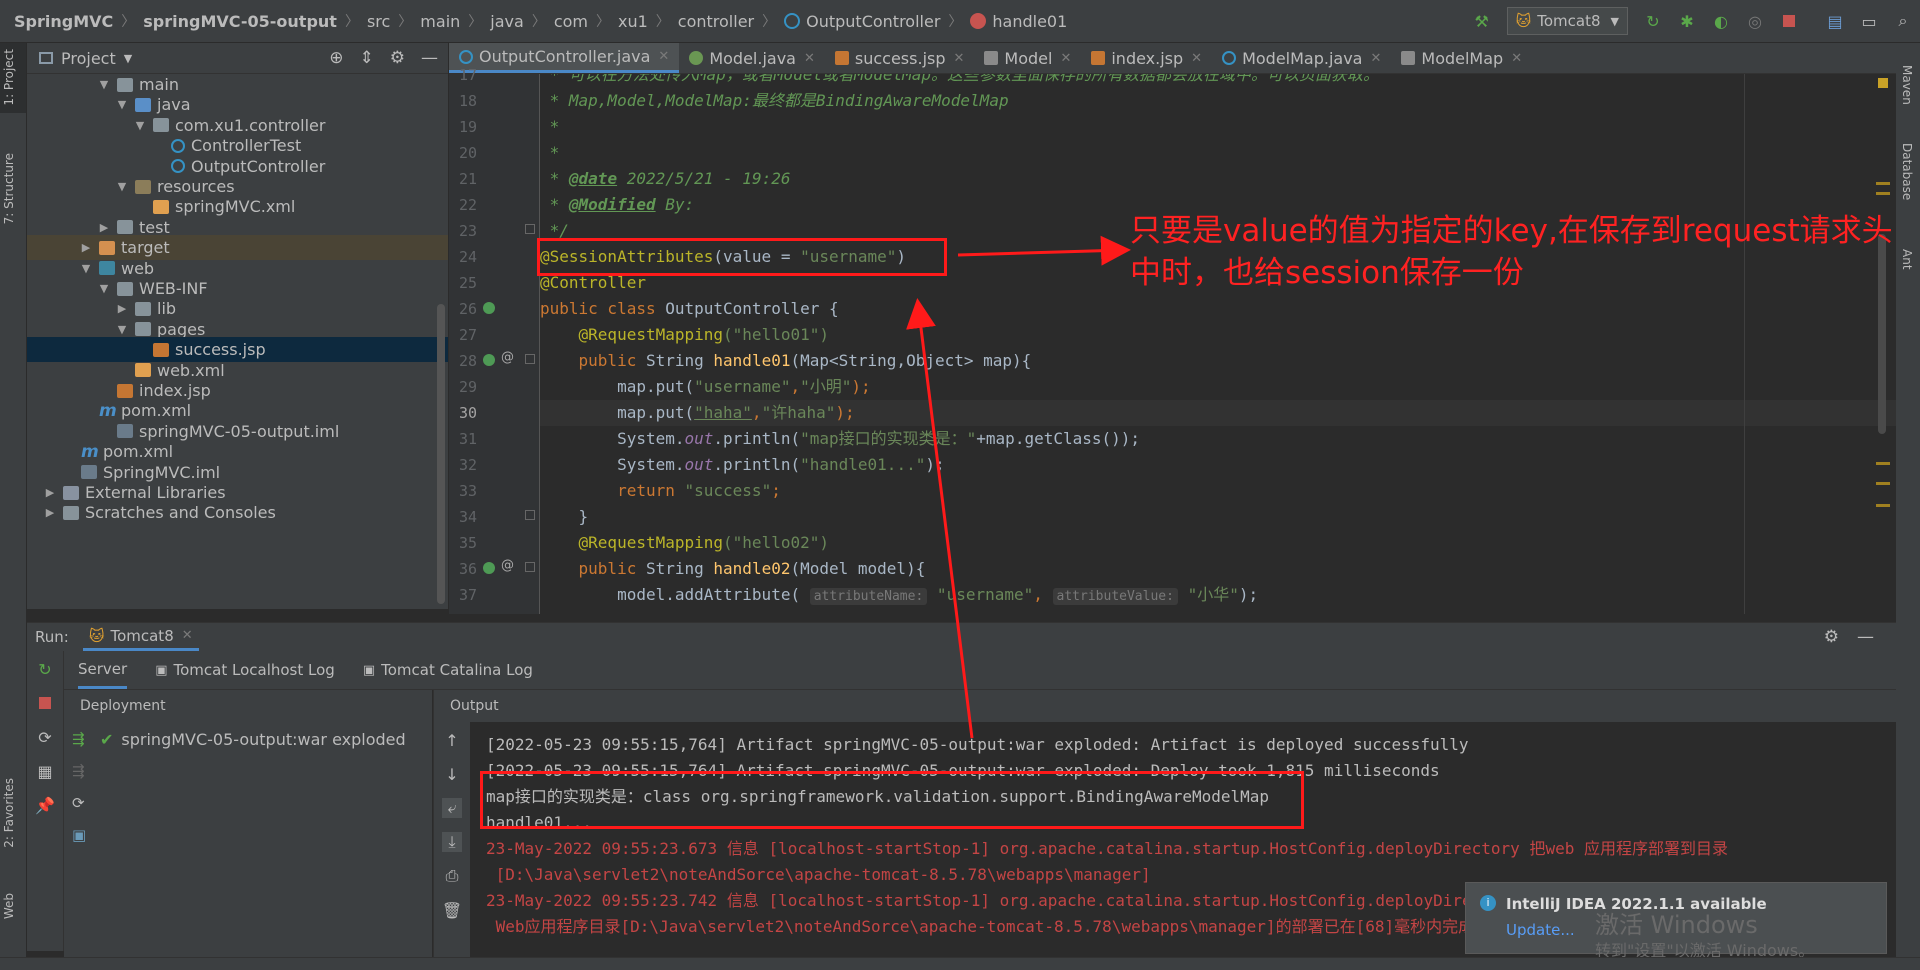 The width and height of the screenshot is (1920, 970). What do you see at coordinates (1018, 487) in the screenshot?
I see `annotation-arrows` at bounding box center [1018, 487].